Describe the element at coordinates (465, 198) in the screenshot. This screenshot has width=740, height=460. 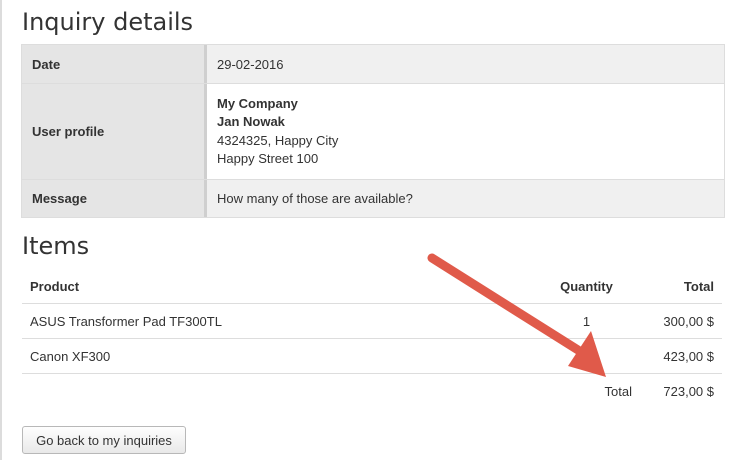
I see `message-value: How many of those are available?` at that location.